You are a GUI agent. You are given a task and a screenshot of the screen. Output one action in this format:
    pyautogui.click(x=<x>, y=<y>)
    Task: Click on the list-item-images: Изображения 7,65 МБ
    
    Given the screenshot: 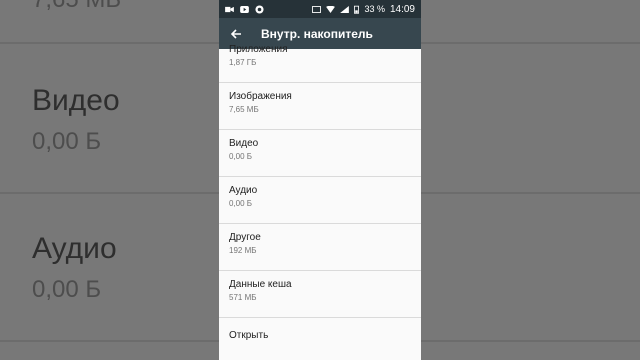 What is the action you would take?
    pyautogui.click(x=320, y=106)
    